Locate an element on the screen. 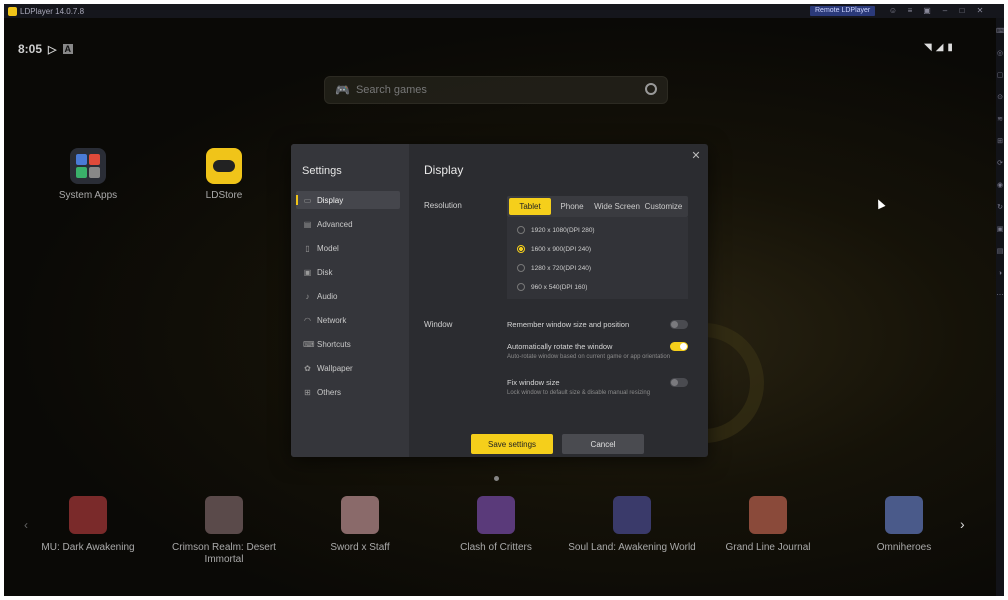 The width and height of the screenshot is (1008, 600). tab-tablet: Tablet is located at coordinates (530, 206).